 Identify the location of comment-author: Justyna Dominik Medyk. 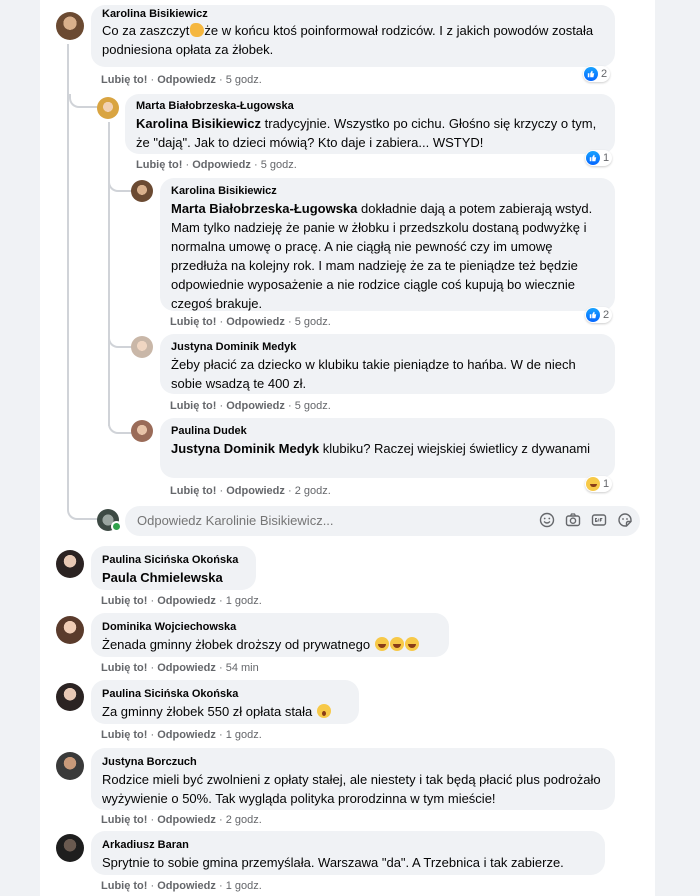
(387, 347).